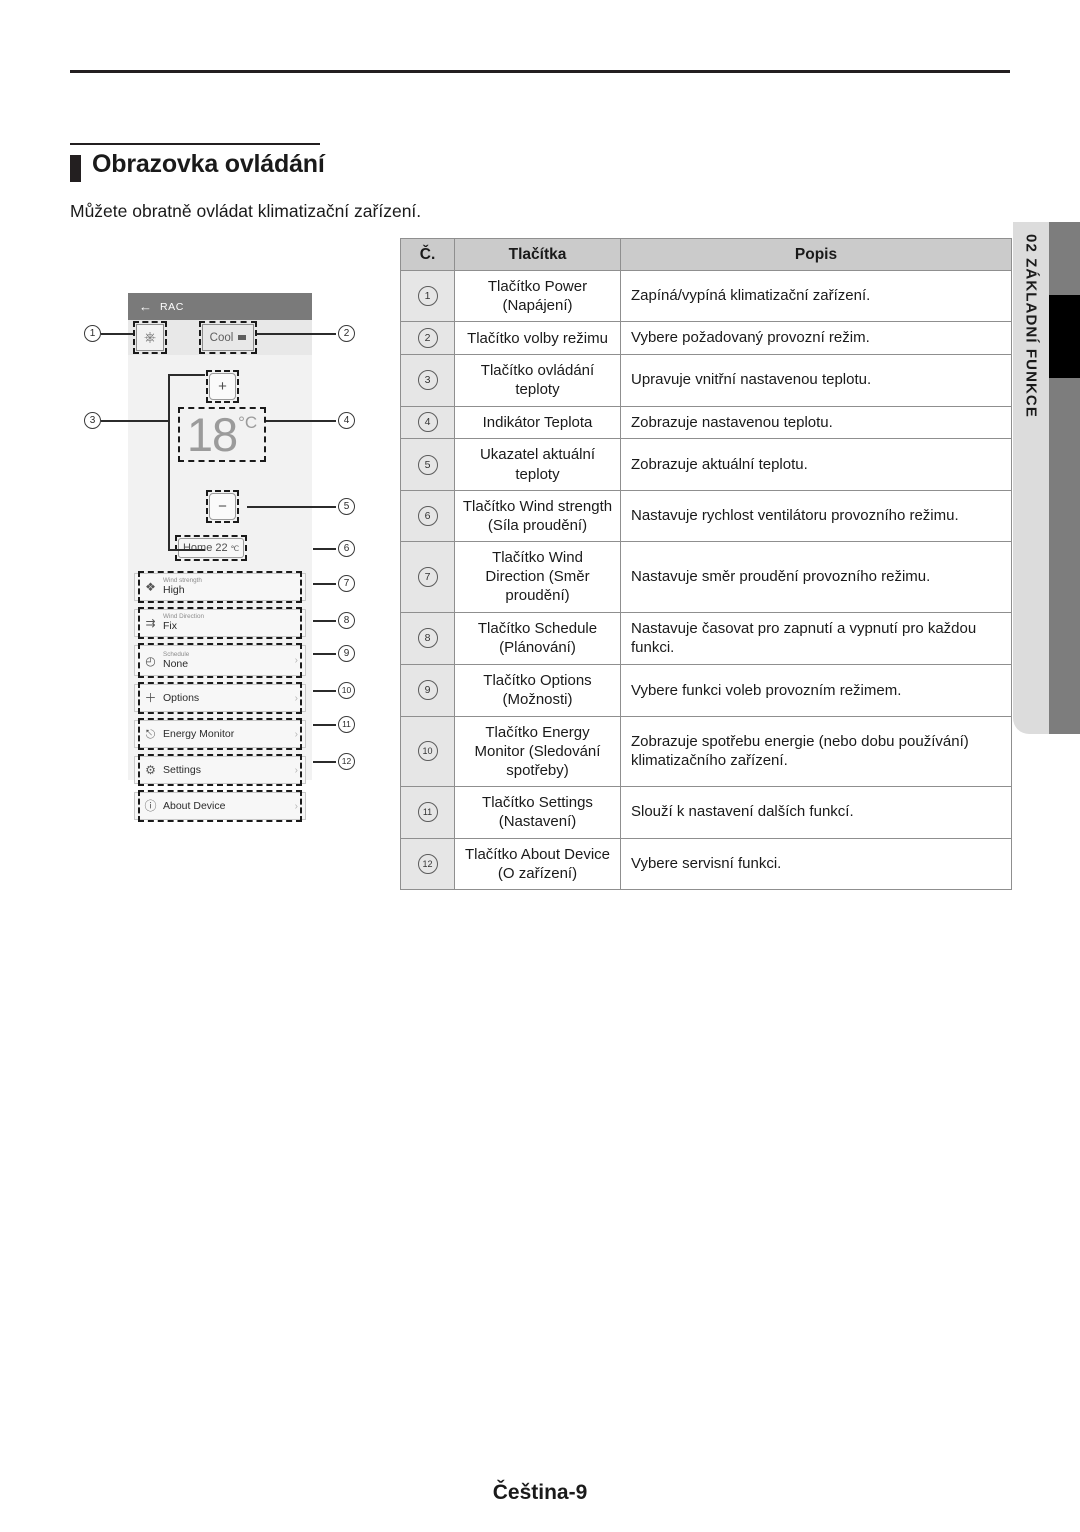  What do you see at coordinates (537, 516) in the screenshot?
I see `row-button-cell: Tlačítko Wind strength (Síla proudění)` at bounding box center [537, 516].